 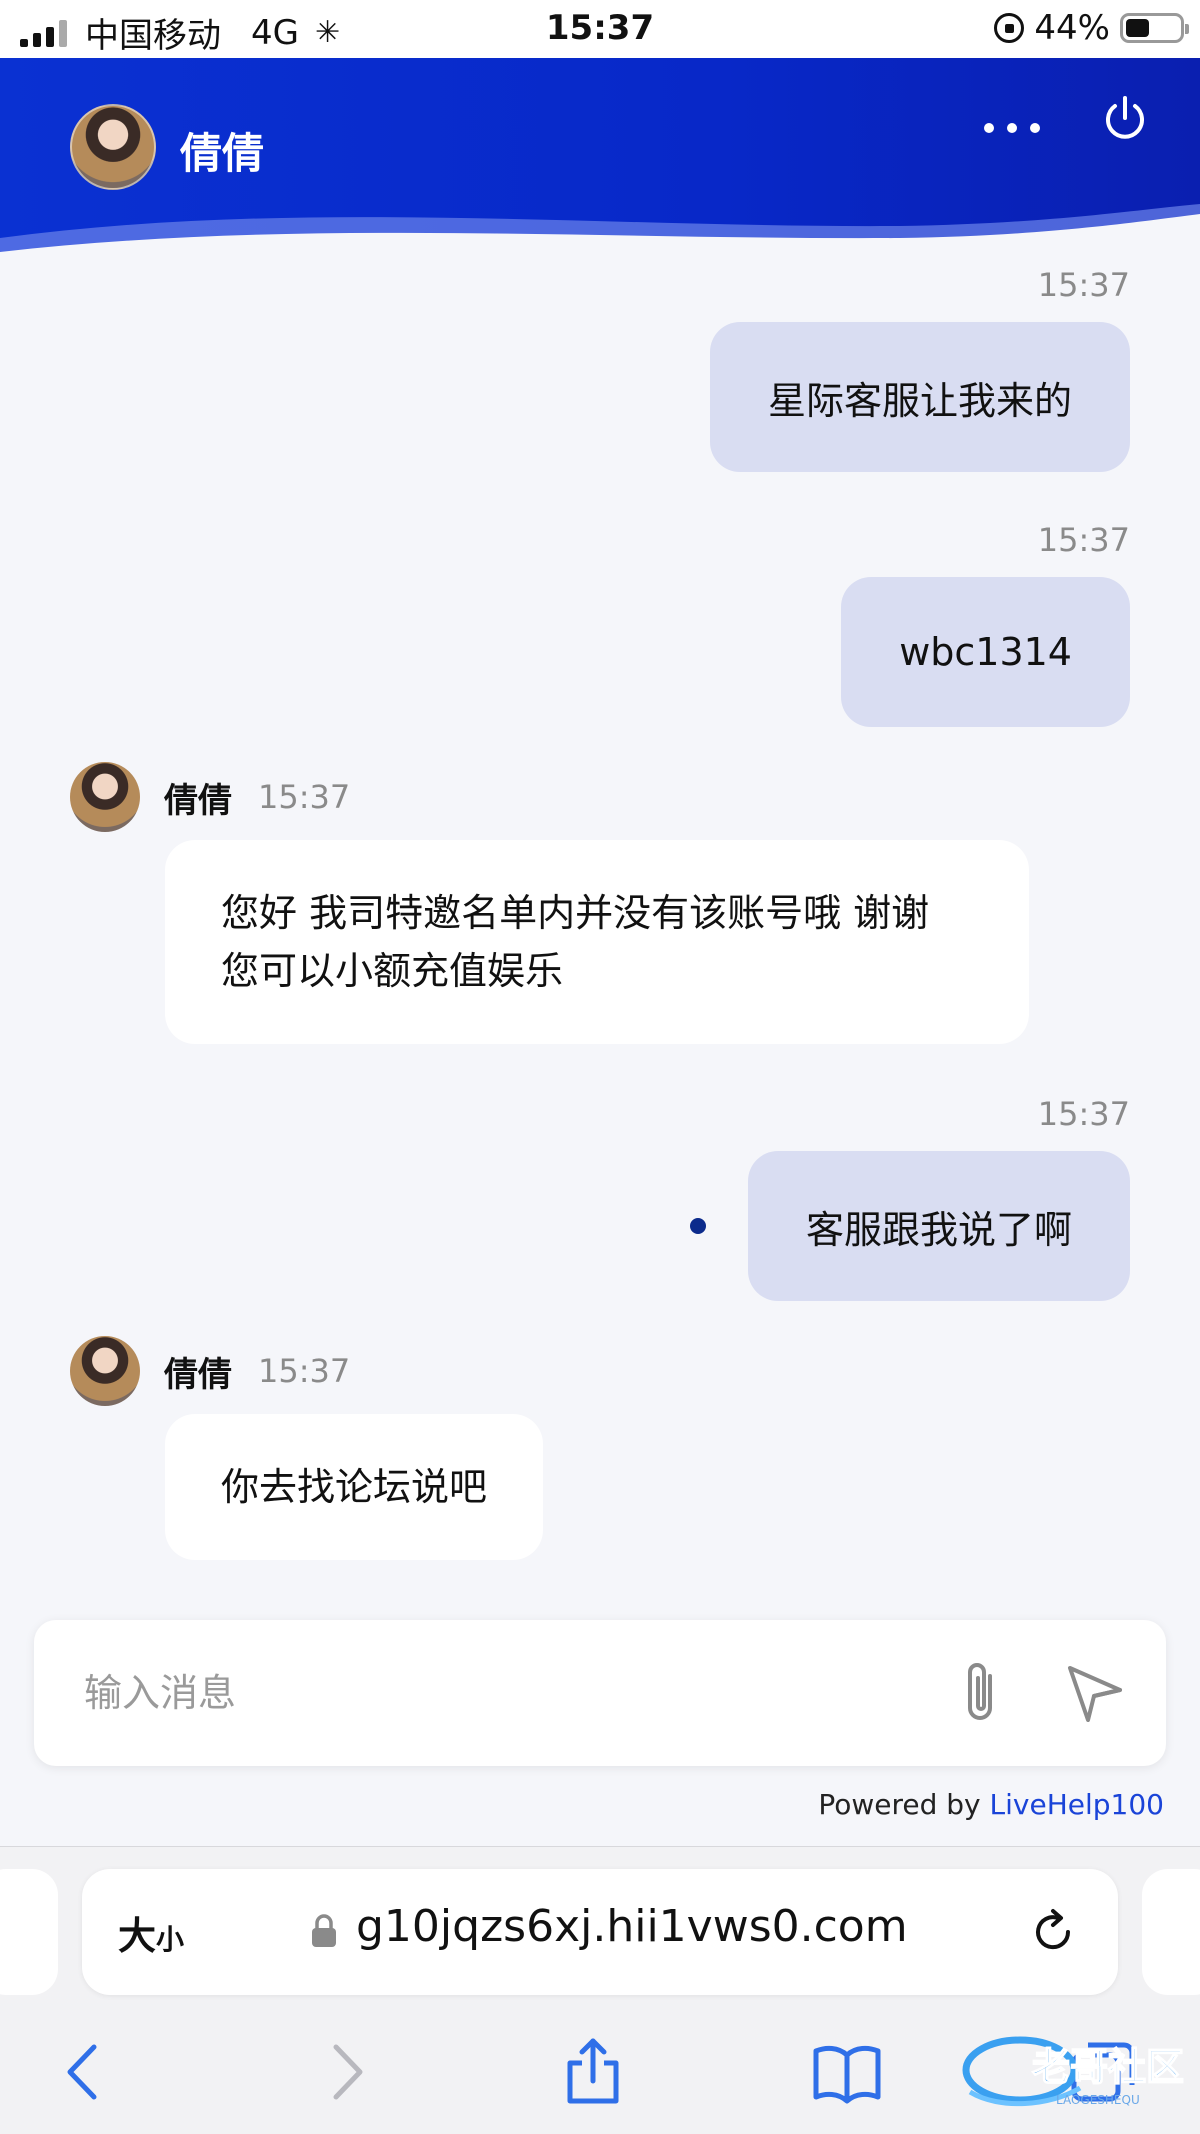 I want to click on back-icon, so click(x=85, y=2072).